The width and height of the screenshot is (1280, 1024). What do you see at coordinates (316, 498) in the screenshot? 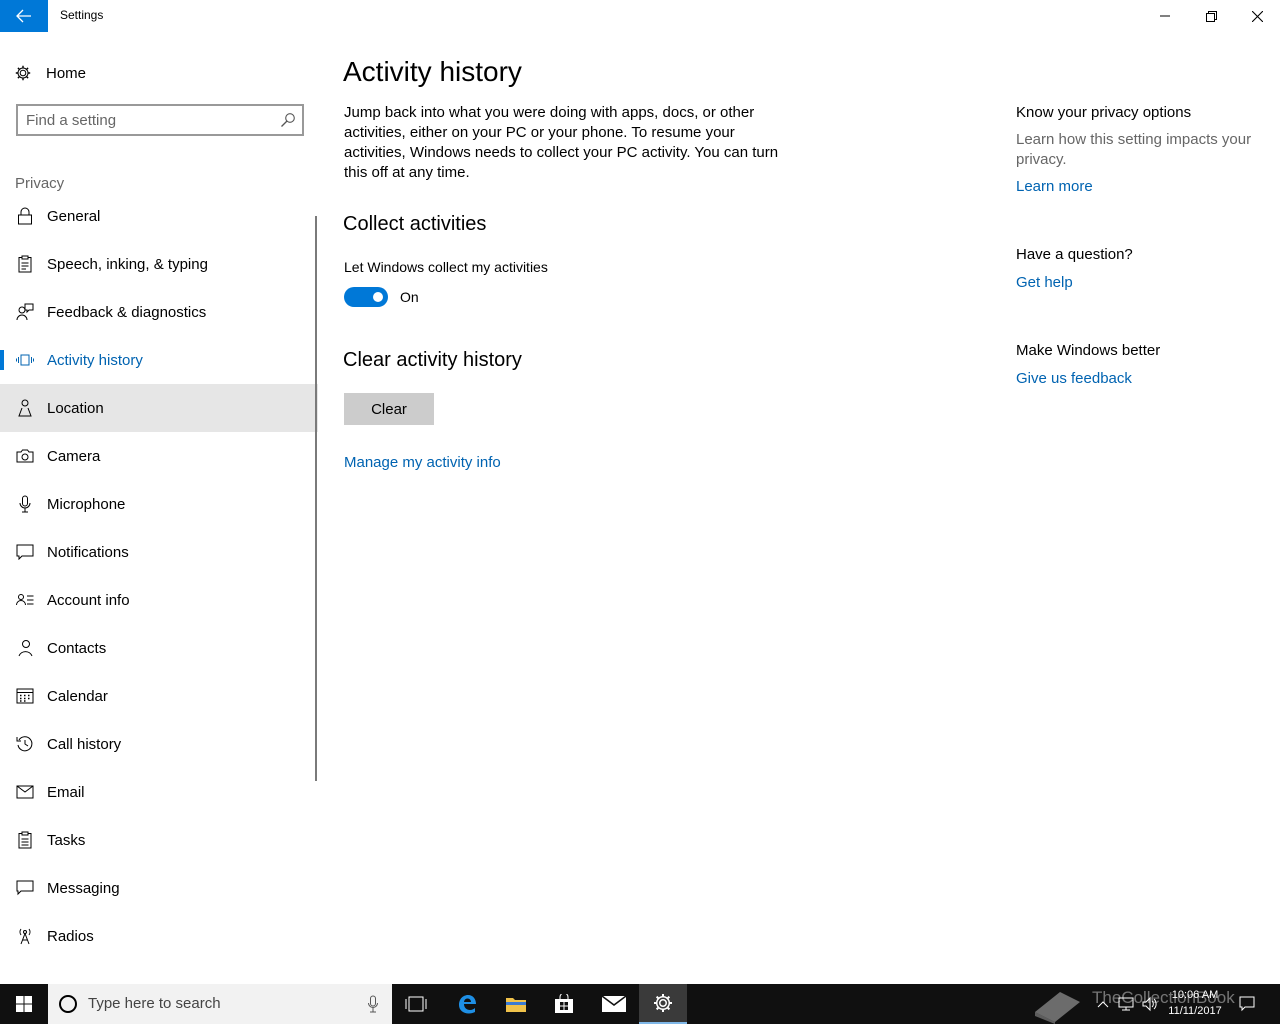
I see `sidebar-scrollbar` at bounding box center [316, 498].